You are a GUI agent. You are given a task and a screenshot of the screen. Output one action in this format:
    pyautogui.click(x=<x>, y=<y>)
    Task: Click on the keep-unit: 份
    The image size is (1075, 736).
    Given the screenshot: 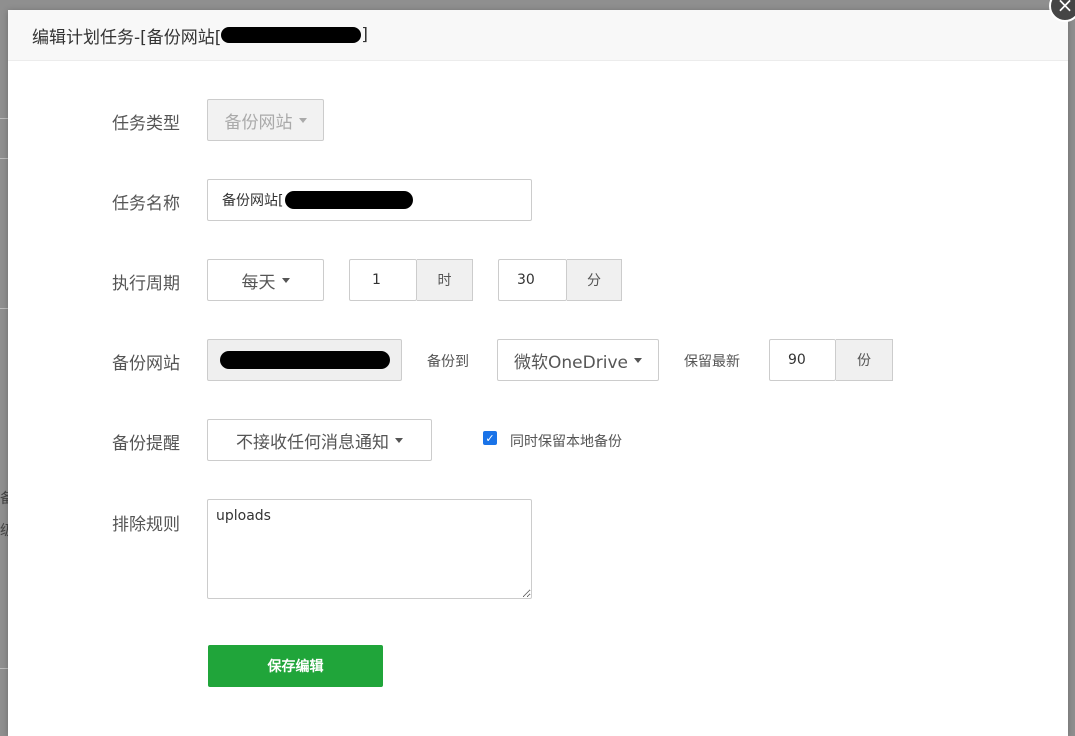 What is the action you would take?
    pyautogui.click(x=864, y=360)
    